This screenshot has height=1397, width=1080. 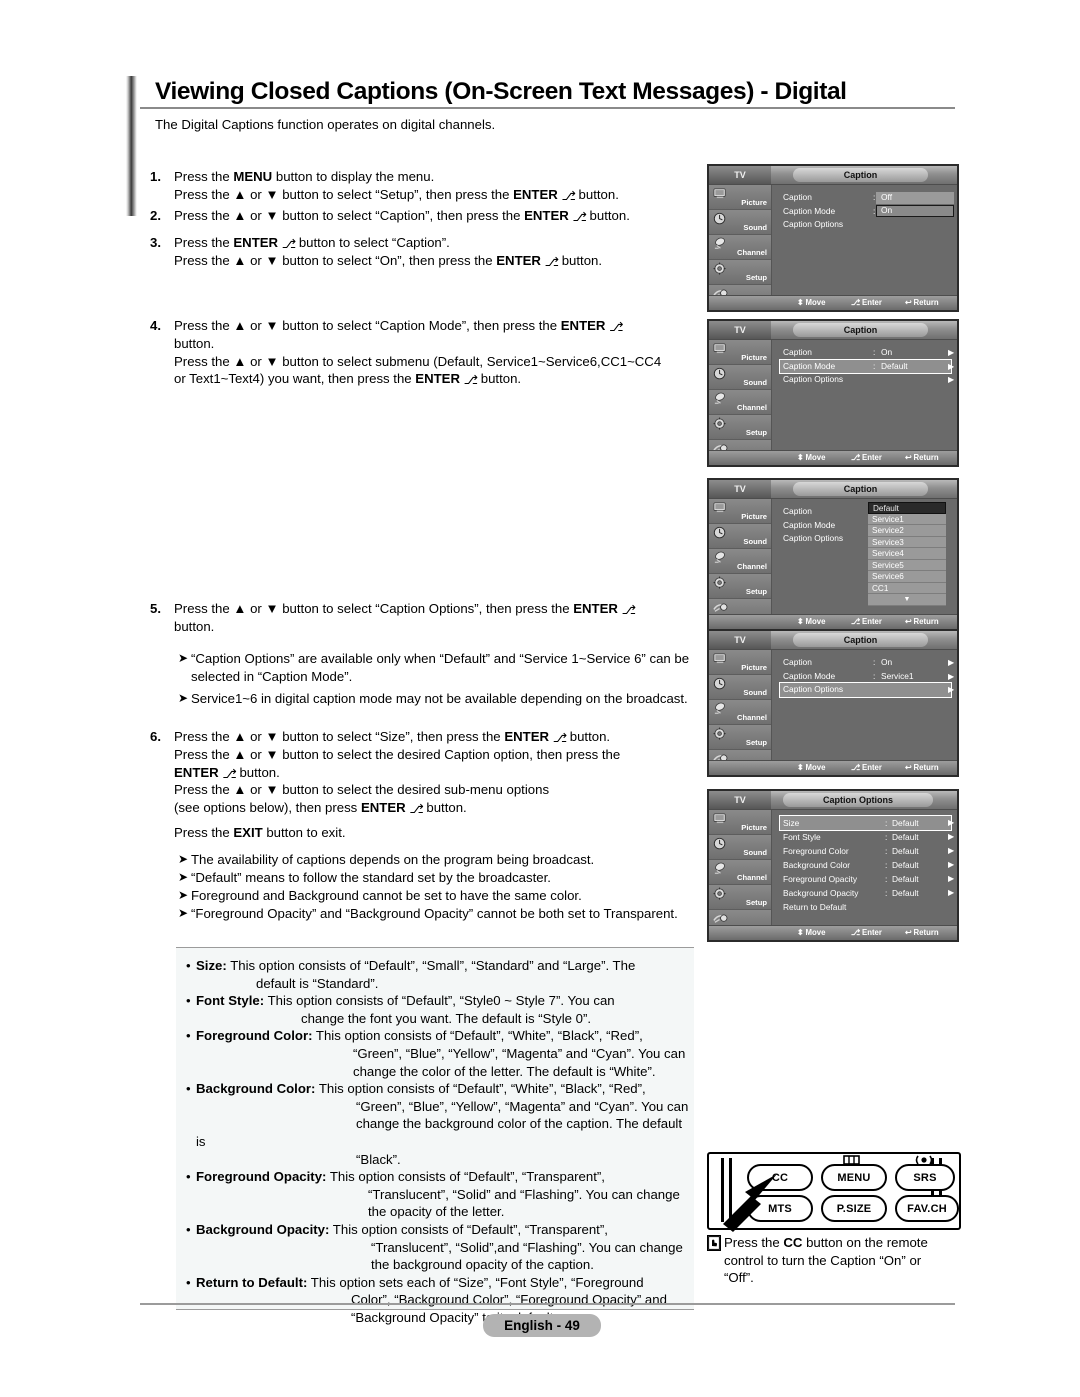 What do you see at coordinates (813, 538) in the screenshot?
I see `osd-row-label: Caption Options` at bounding box center [813, 538].